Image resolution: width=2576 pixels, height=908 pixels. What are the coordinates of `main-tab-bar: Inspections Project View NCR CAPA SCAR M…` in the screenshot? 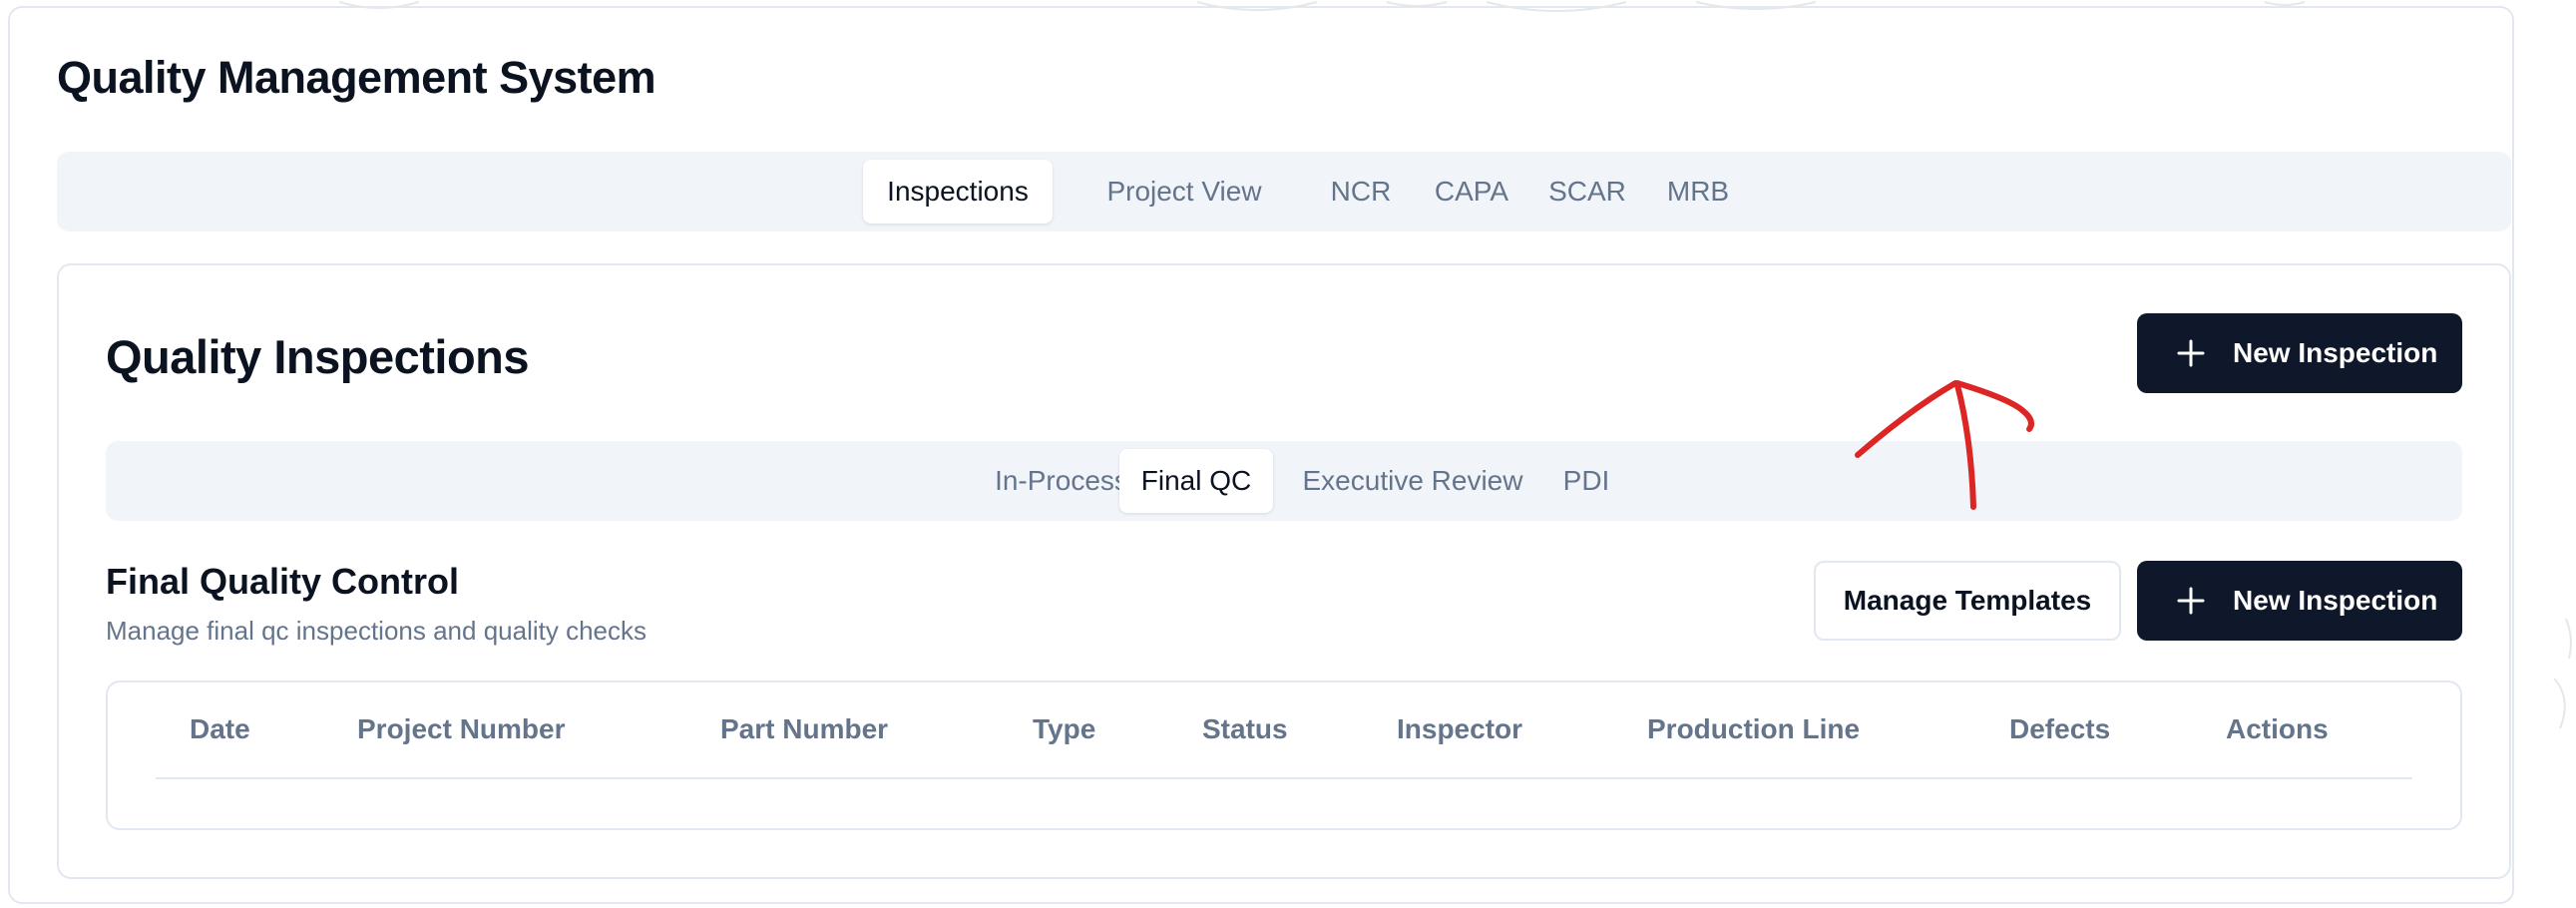 It's located at (1284, 191).